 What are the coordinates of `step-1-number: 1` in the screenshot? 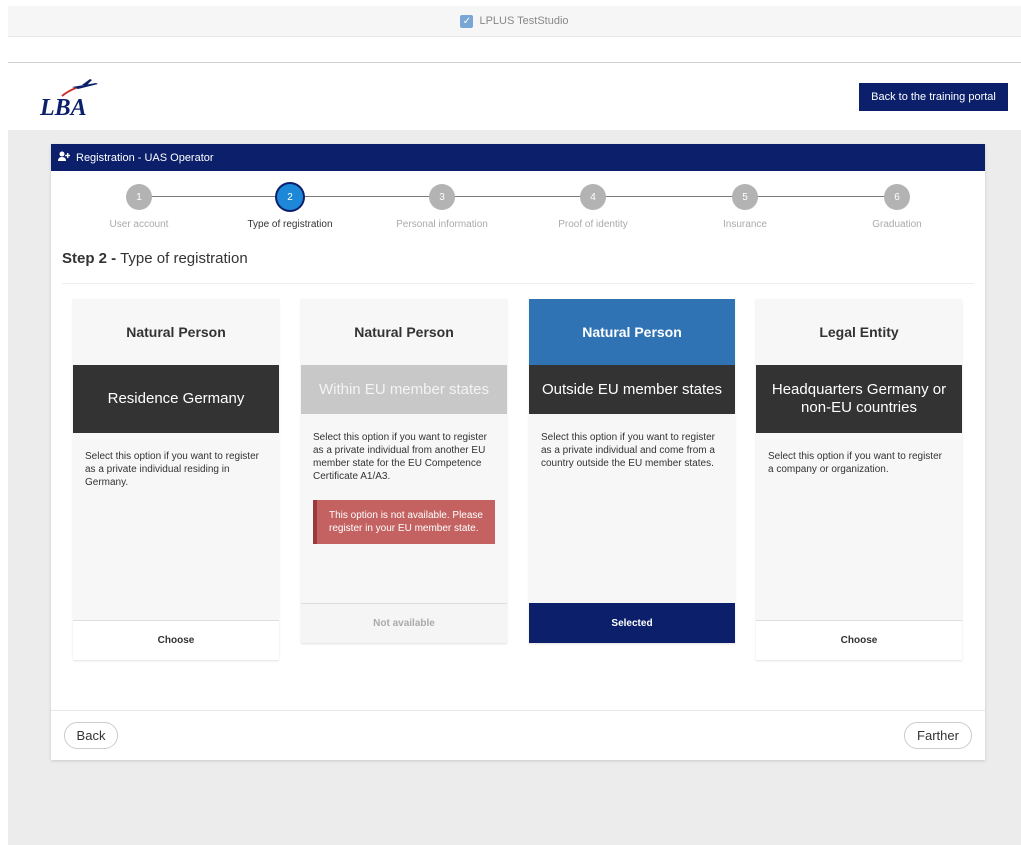 It's located at (139, 197).